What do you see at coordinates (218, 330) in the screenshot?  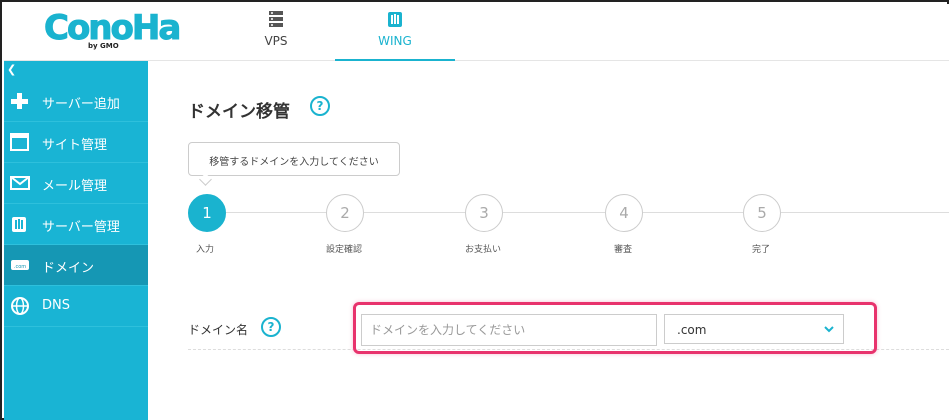 I see `domain-name-label: ドメイン名` at bounding box center [218, 330].